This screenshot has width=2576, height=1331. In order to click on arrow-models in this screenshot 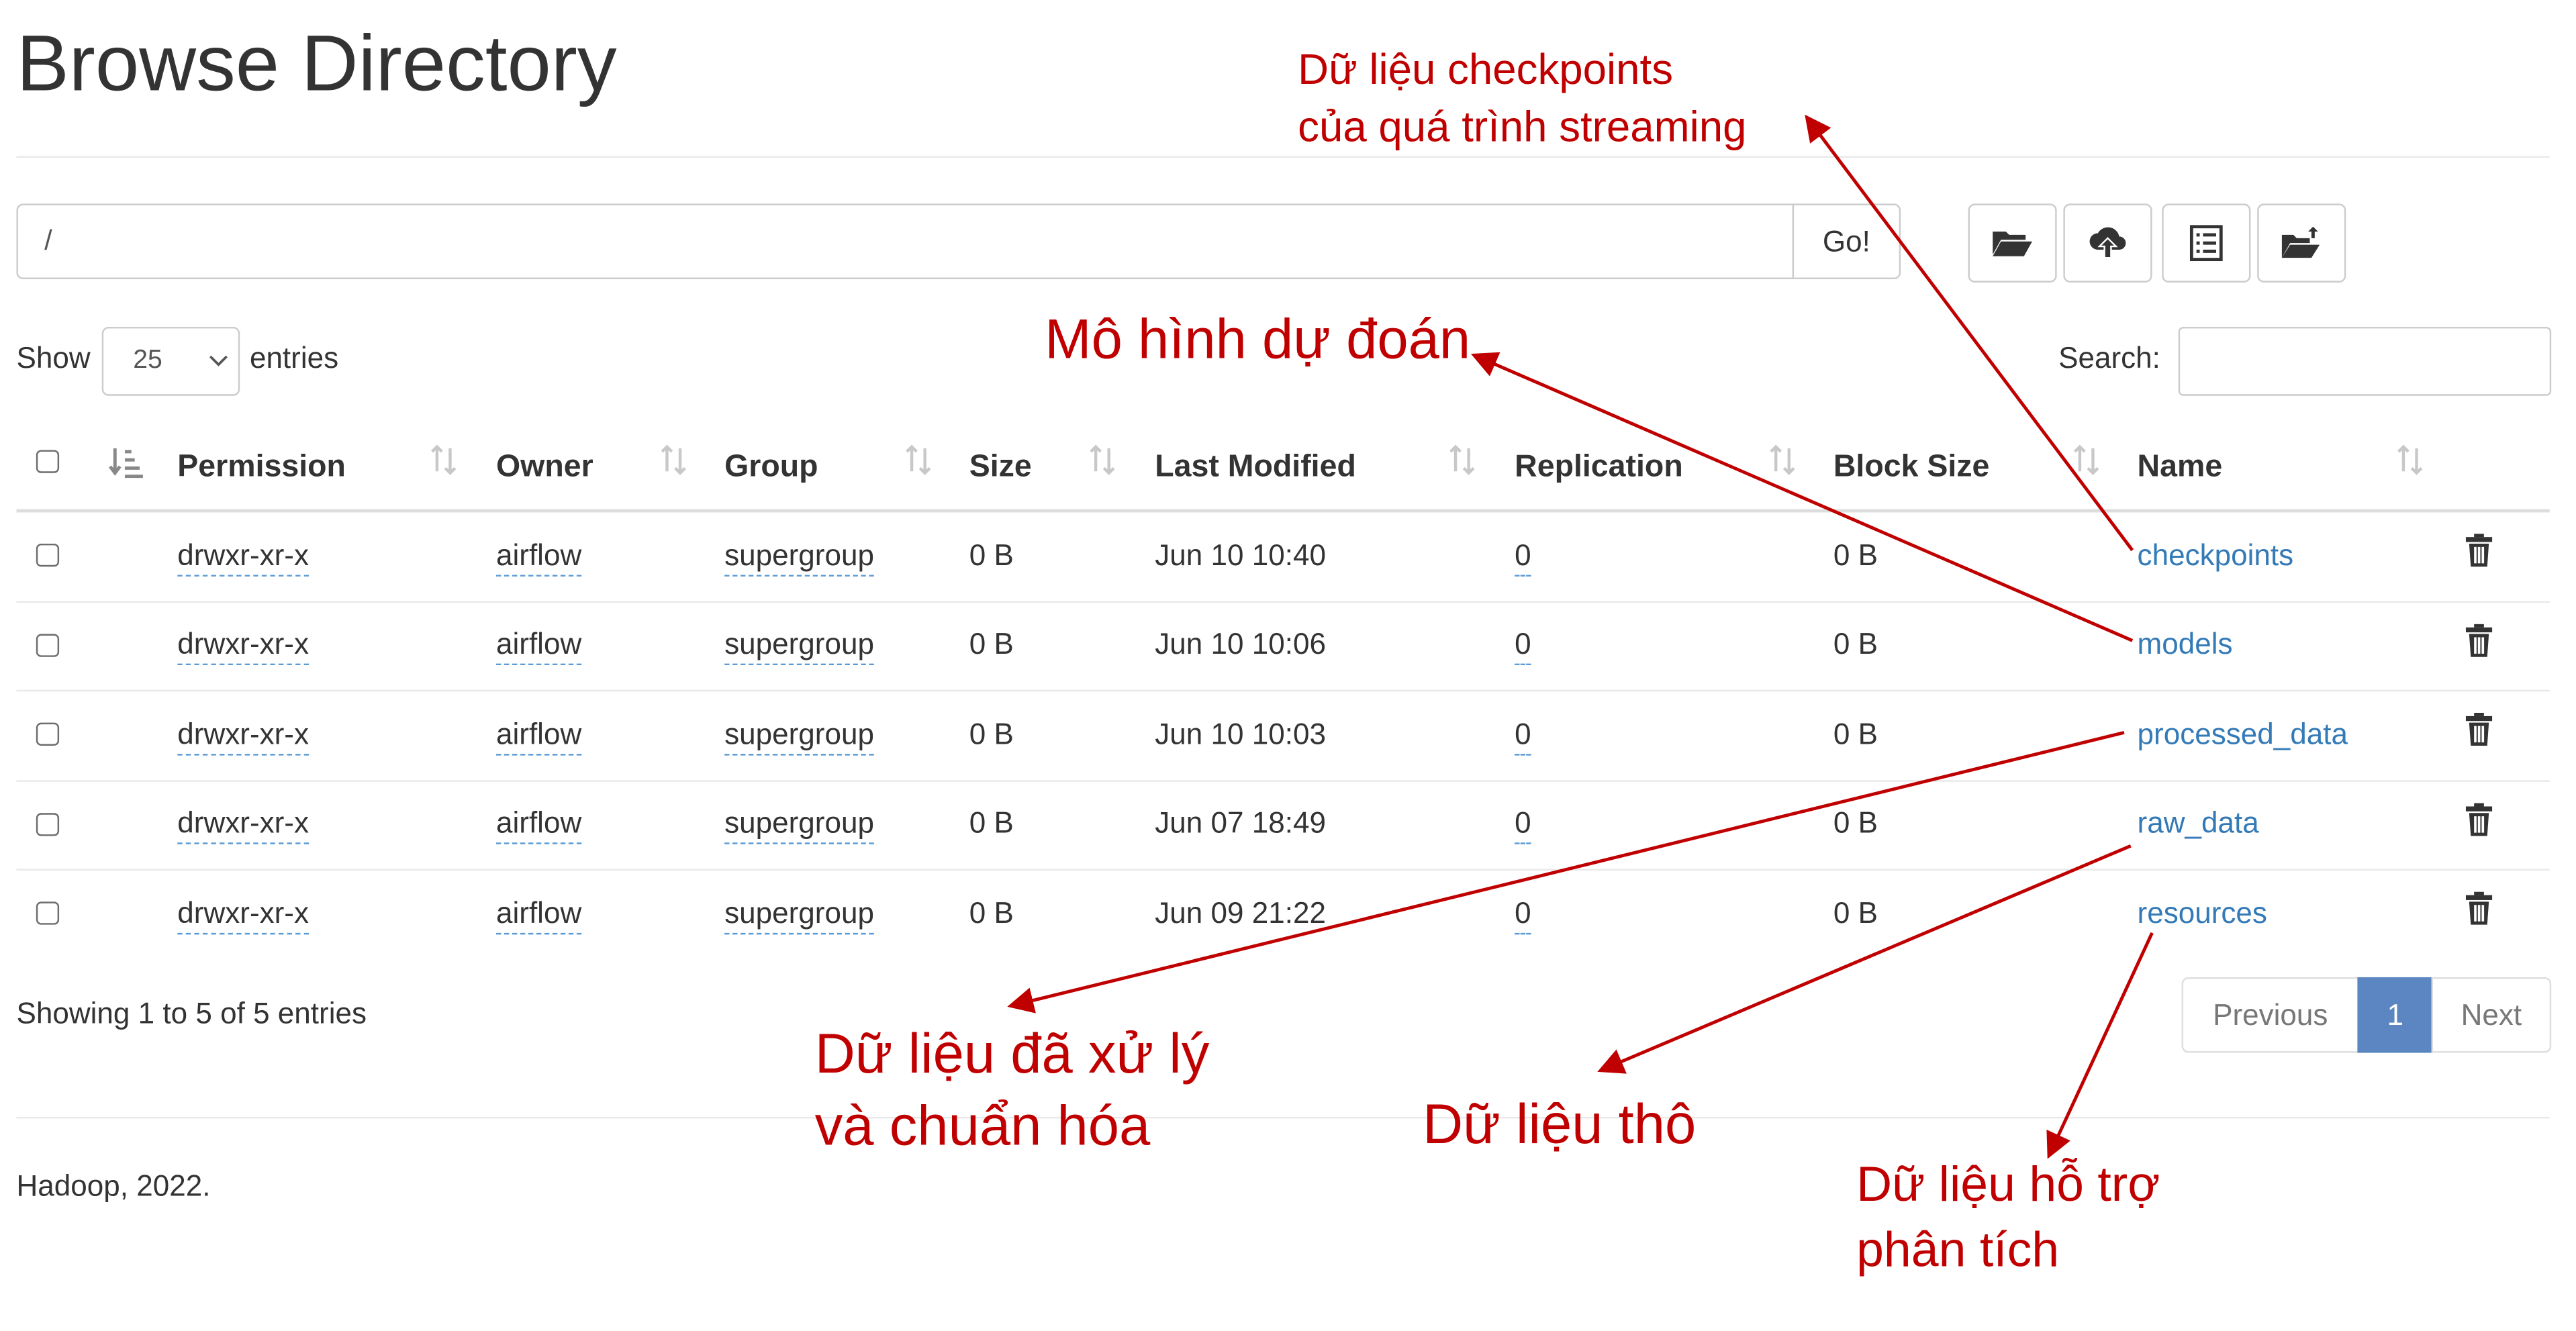, I will do `click(1802, 497)`.